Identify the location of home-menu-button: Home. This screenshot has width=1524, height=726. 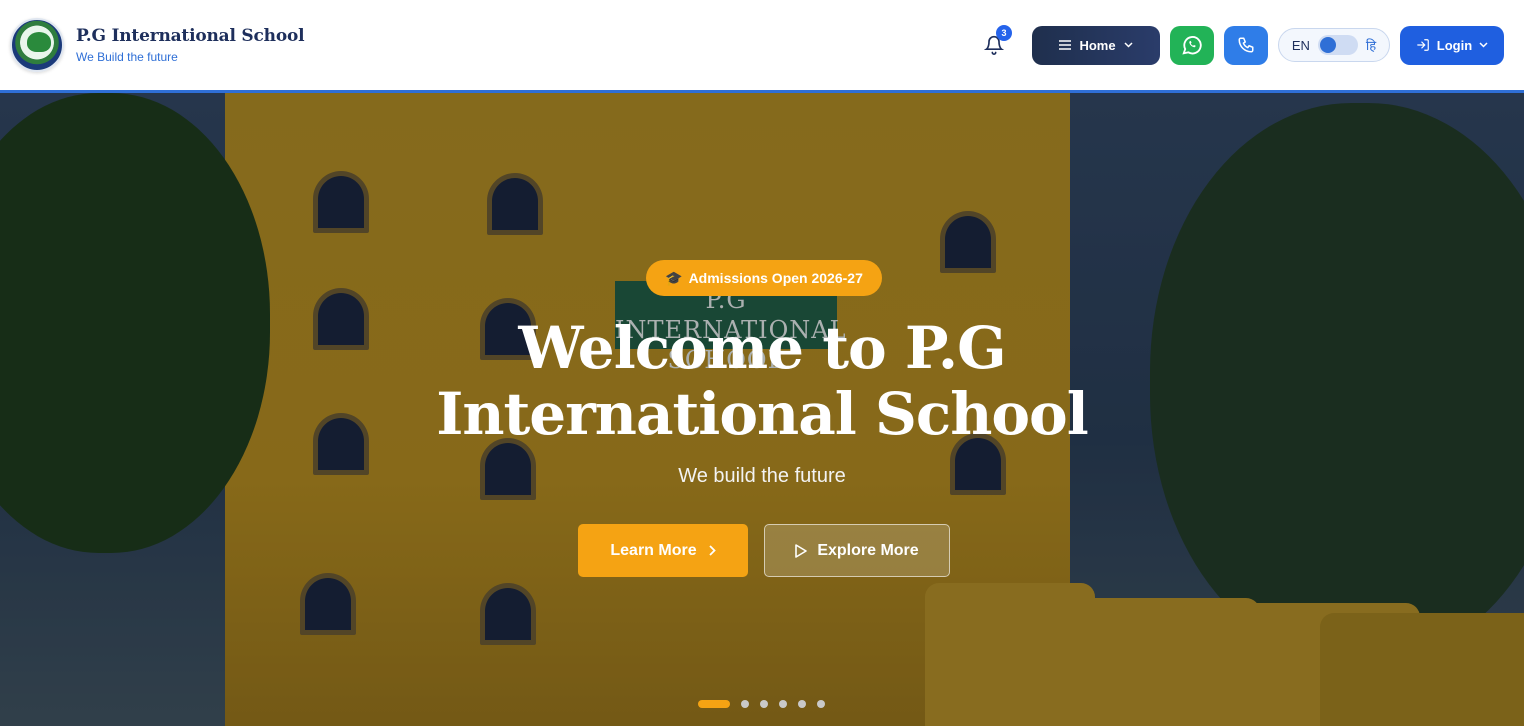
(1096, 45).